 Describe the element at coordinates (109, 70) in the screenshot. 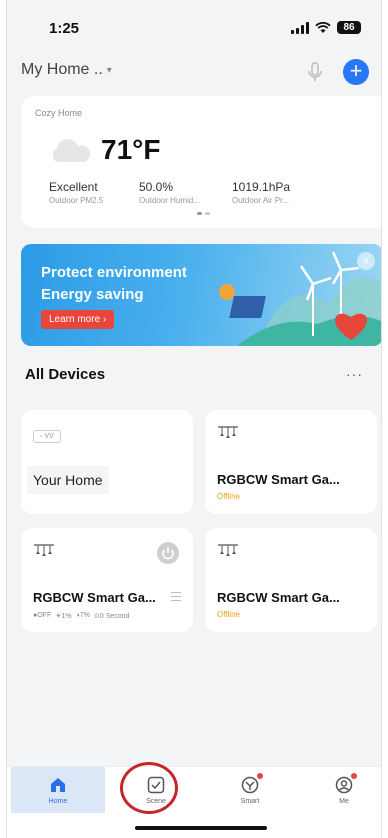

I see `chevron-down-icon: ▾` at that location.